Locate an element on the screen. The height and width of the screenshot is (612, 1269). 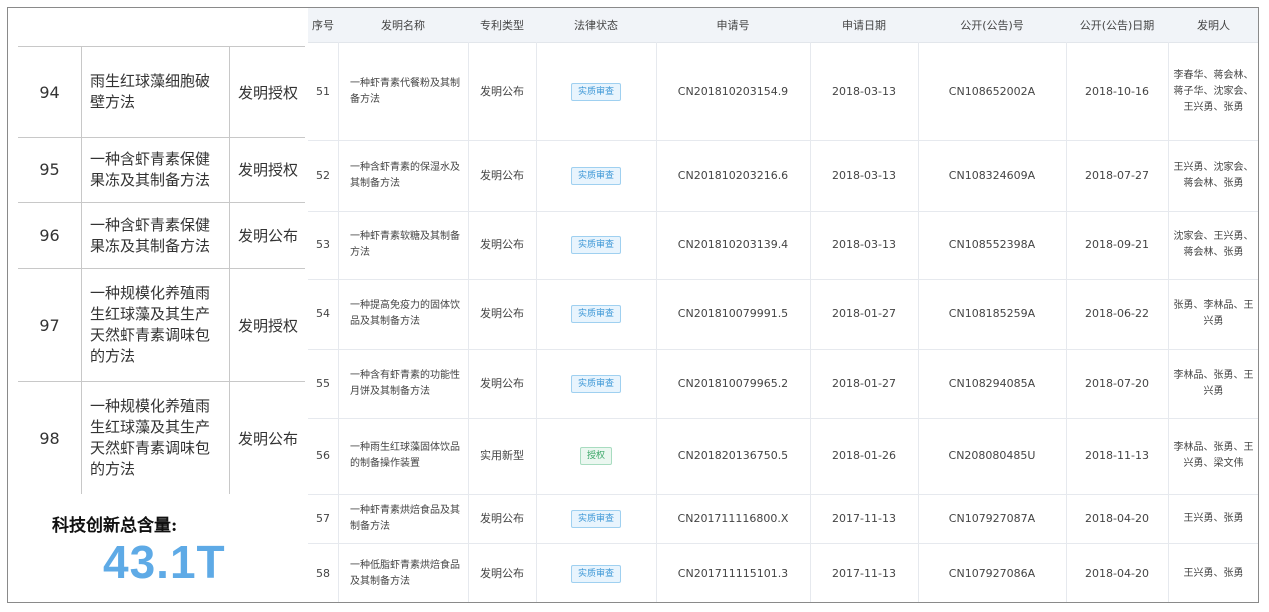
row-number: 97 is located at coordinates (50, 325).